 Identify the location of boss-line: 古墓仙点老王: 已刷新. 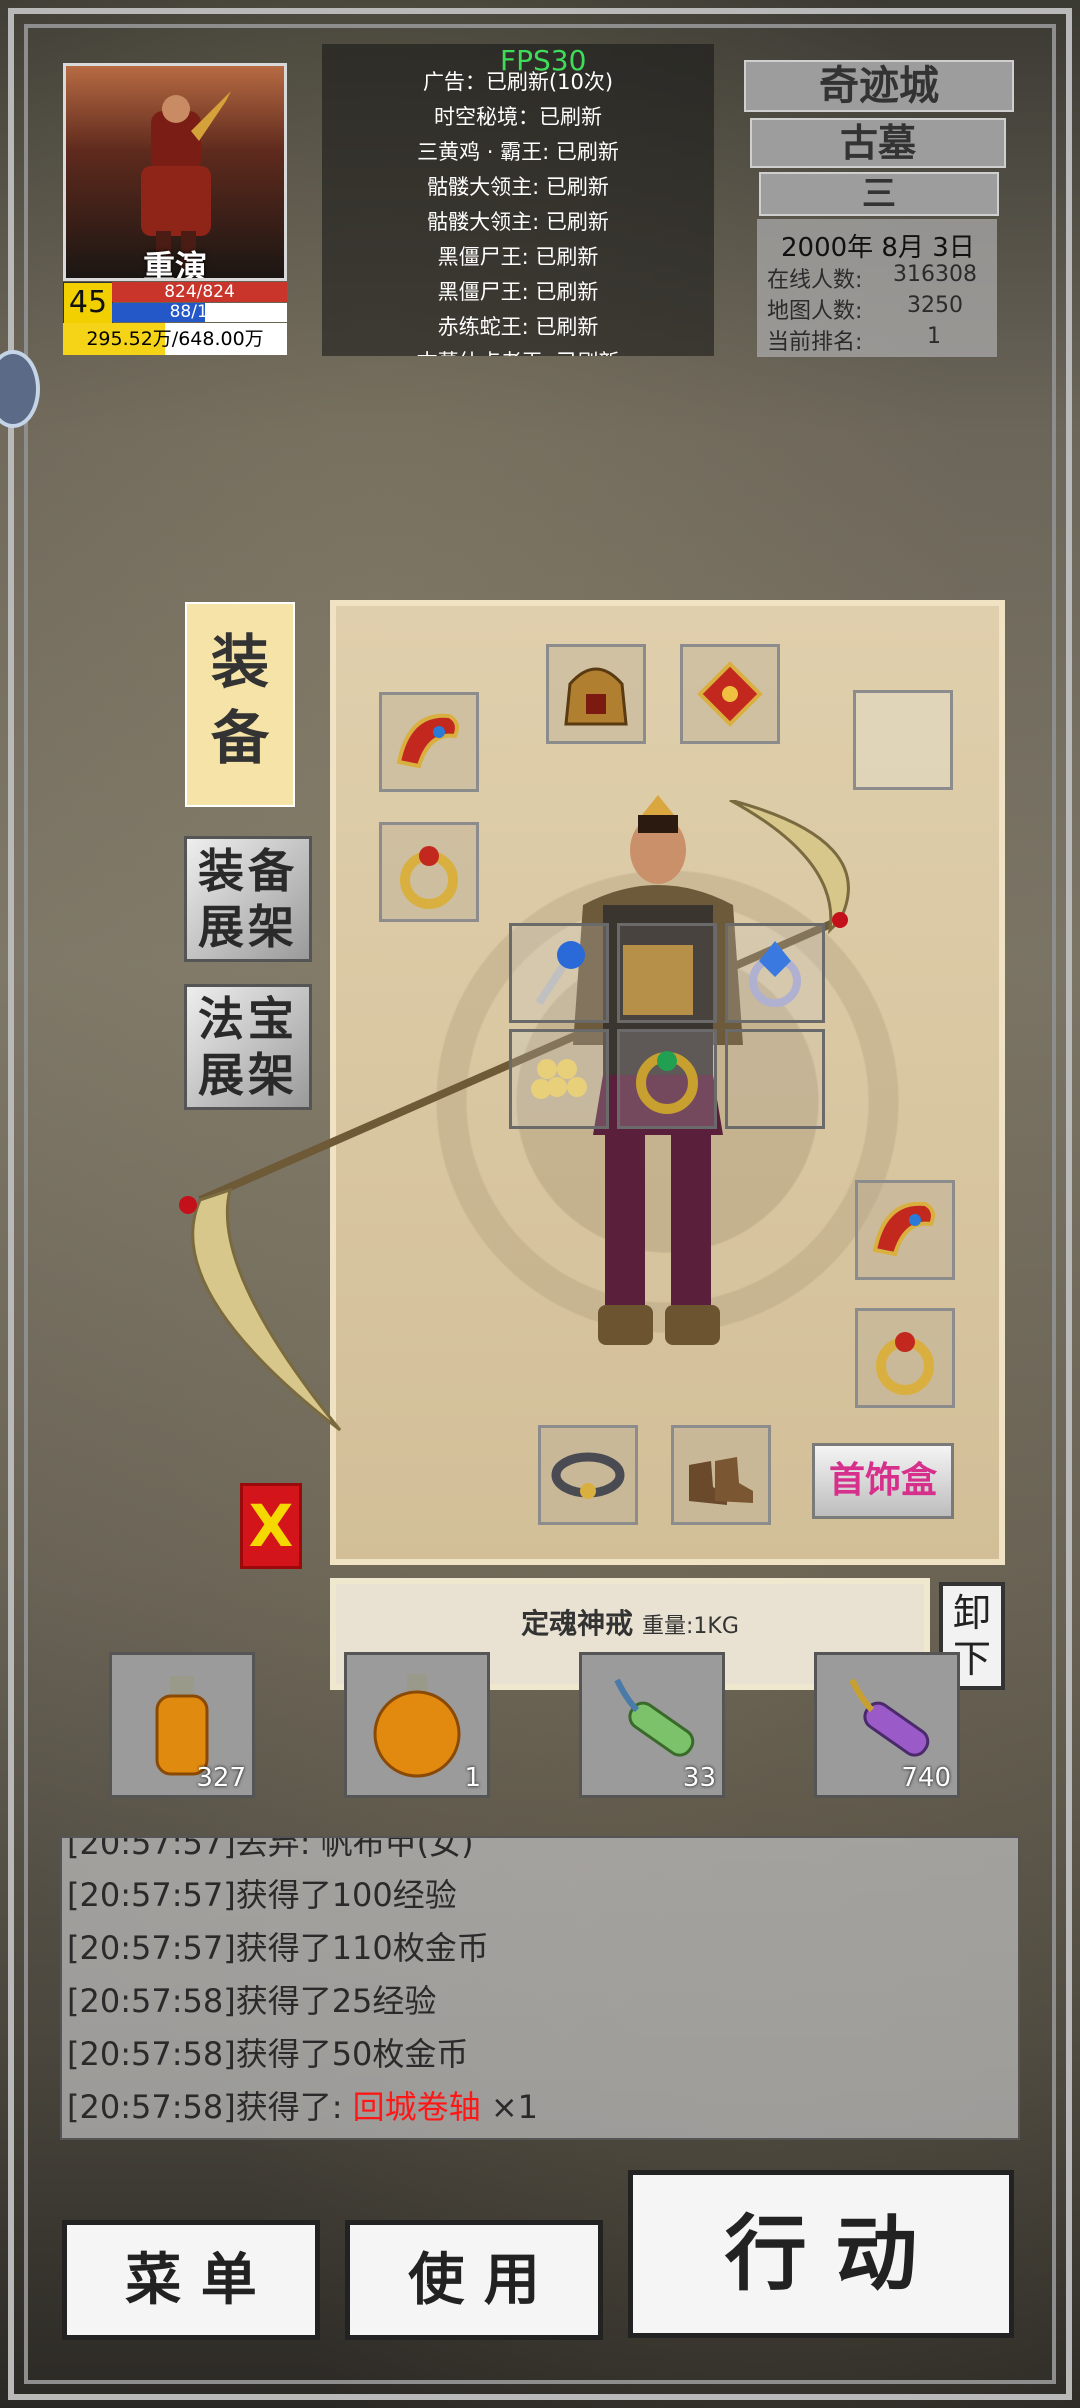
(518, 351).